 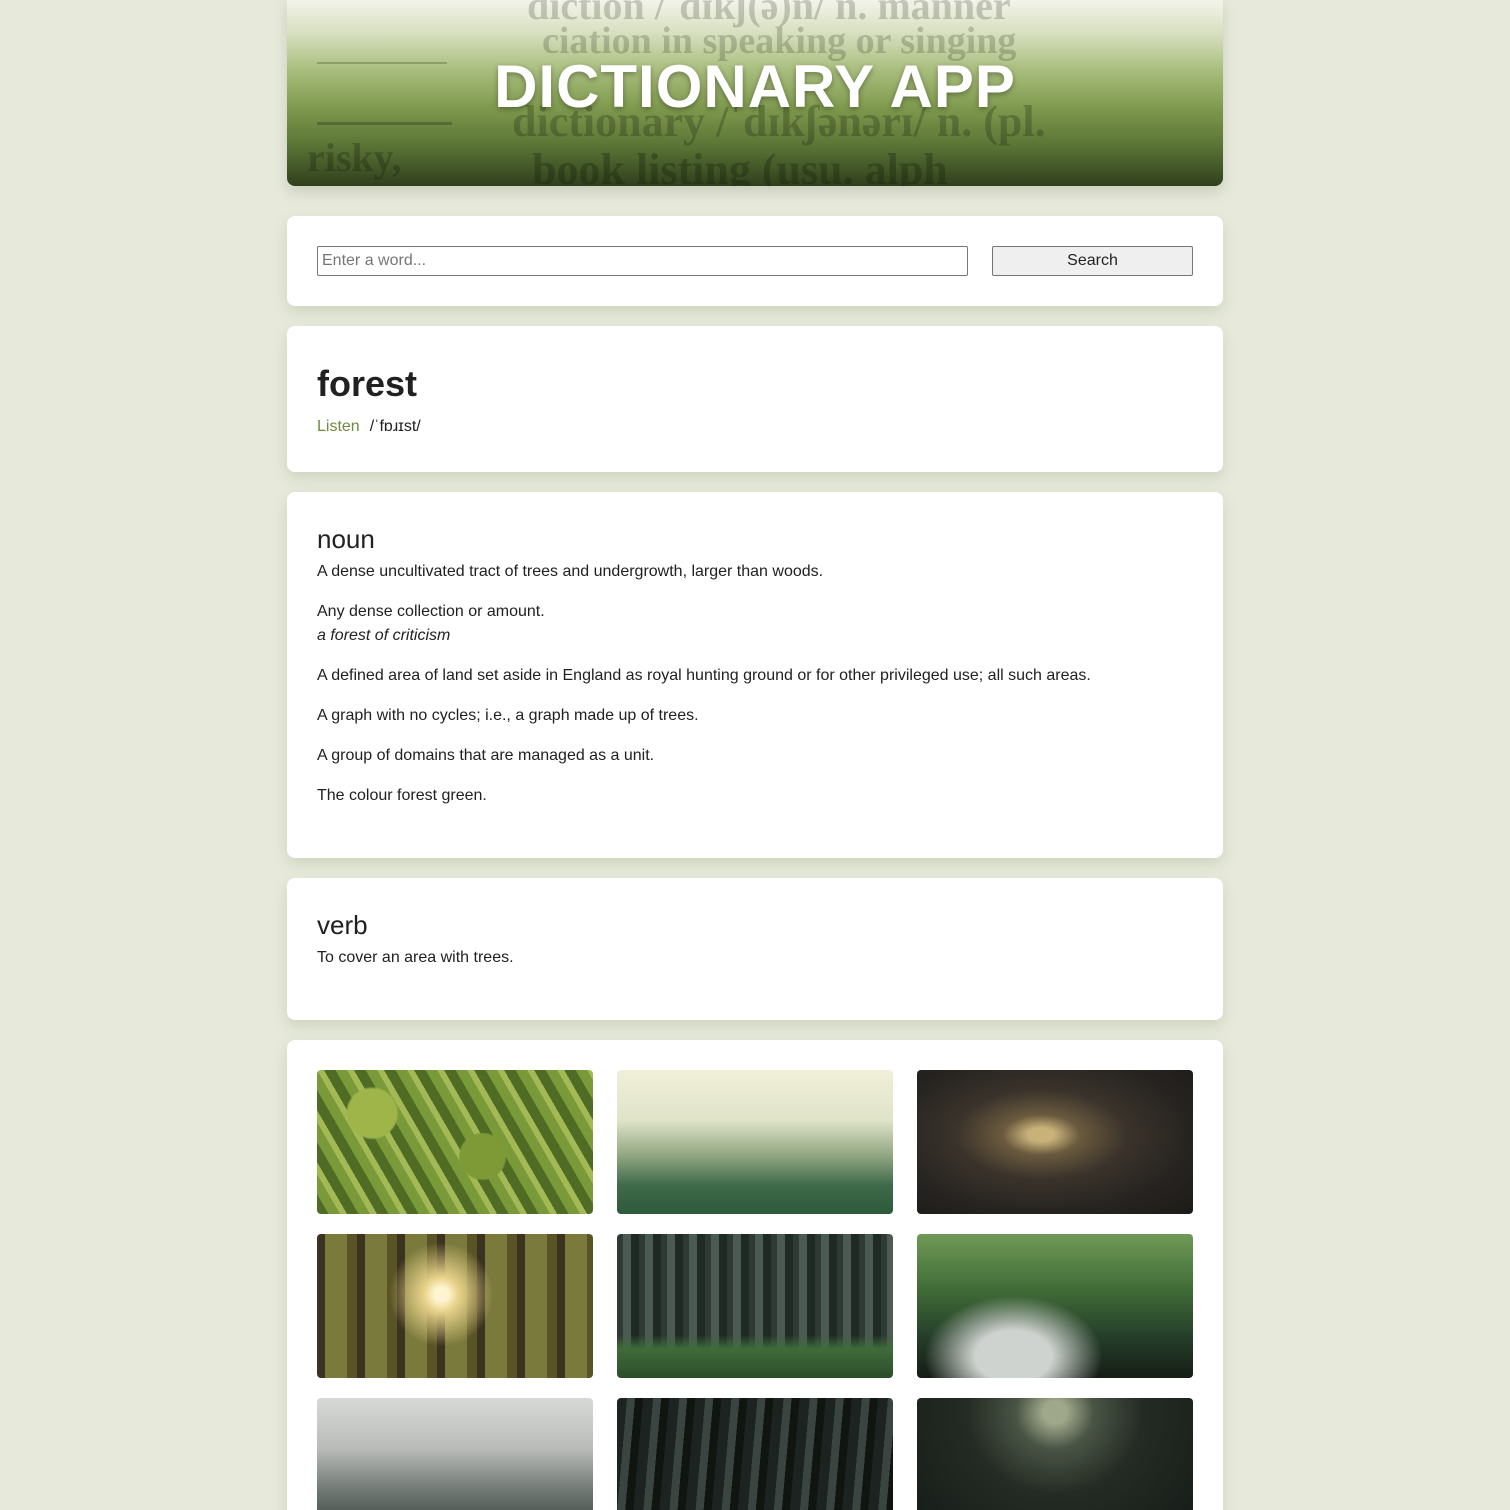 What do you see at coordinates (1092, 261) in the screenshot?
I see `search-button: Search` at bounding box center [1092, 261].